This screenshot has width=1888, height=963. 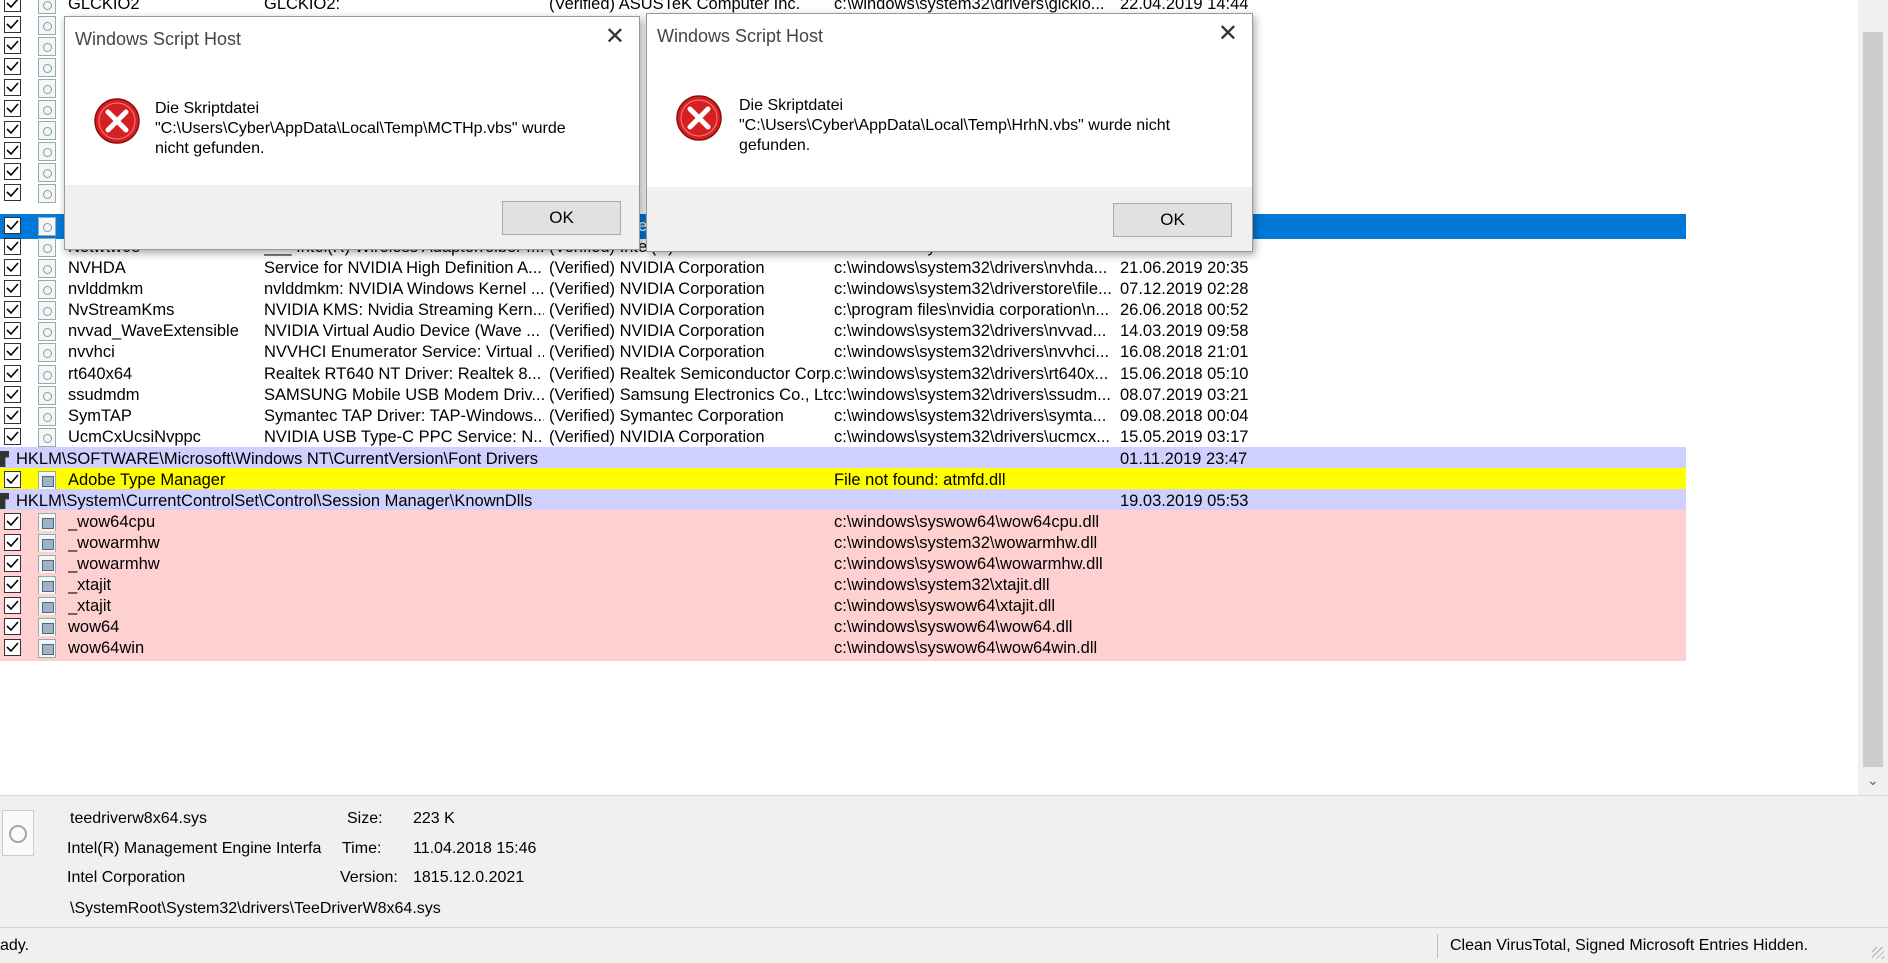 I want to click on detail-time: 11.04.2018 15:46, so click(x=475, y=848).